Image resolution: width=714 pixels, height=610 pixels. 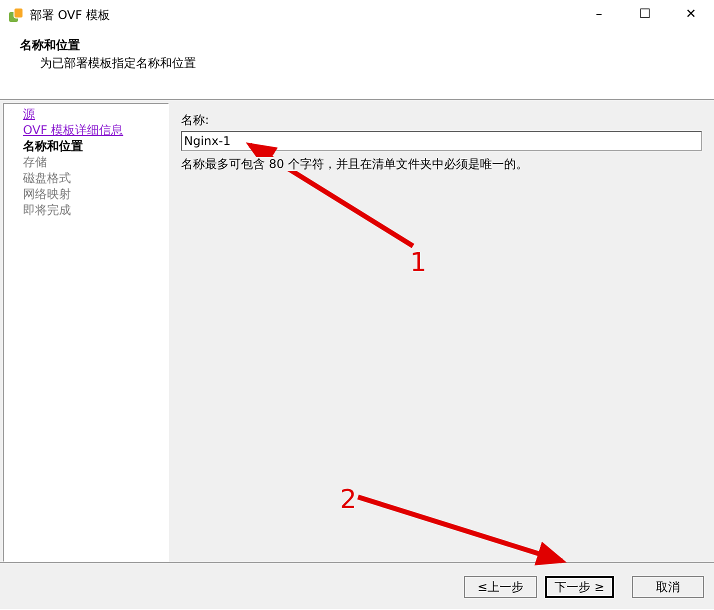 What do you see at coordinates (29, 114) in the screenshot?
I see `step-link: 源` at bounding box center [29, 114].